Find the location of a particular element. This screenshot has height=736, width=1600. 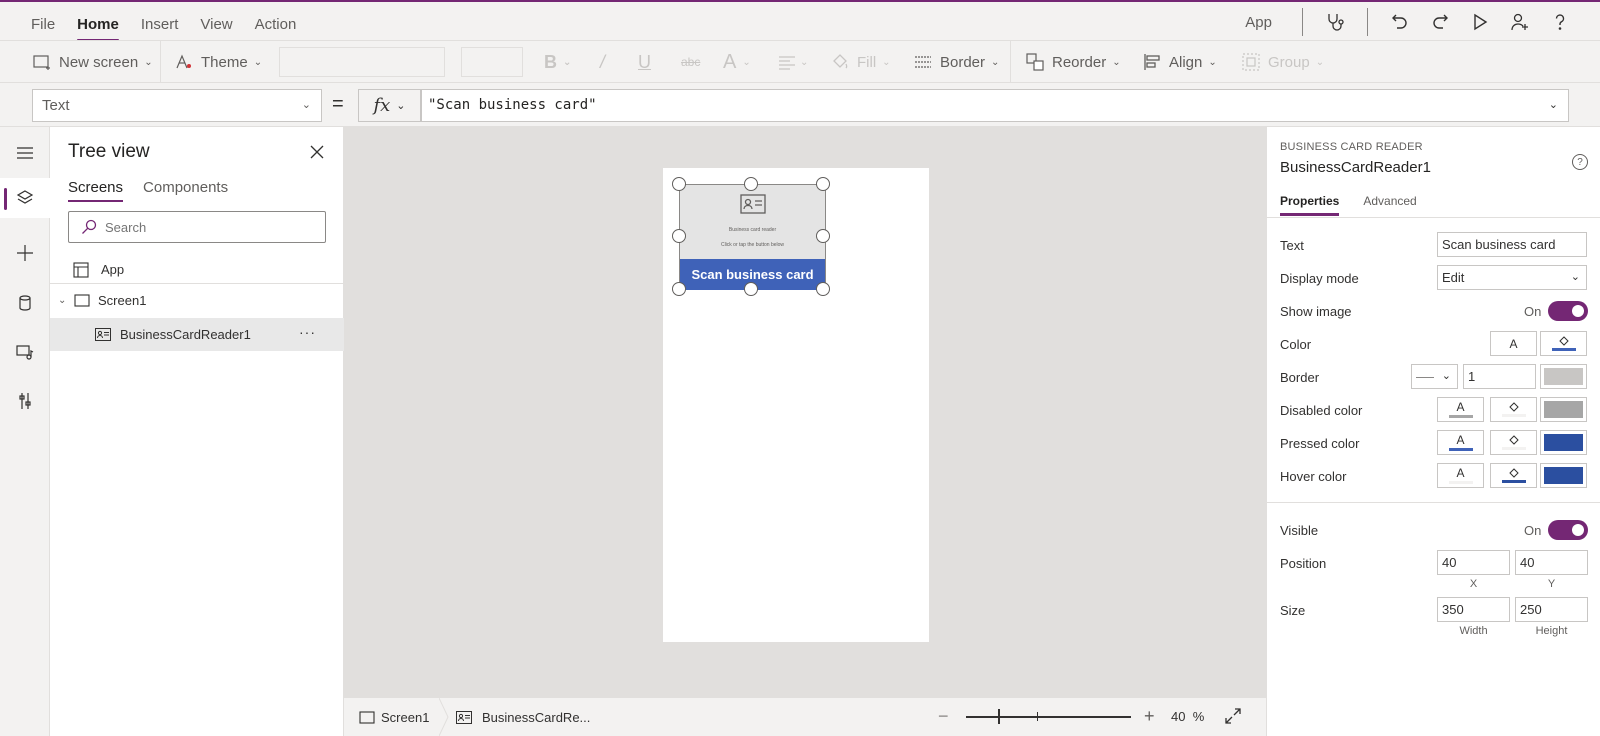

tree-search-box is located at coordinates (197, 227).